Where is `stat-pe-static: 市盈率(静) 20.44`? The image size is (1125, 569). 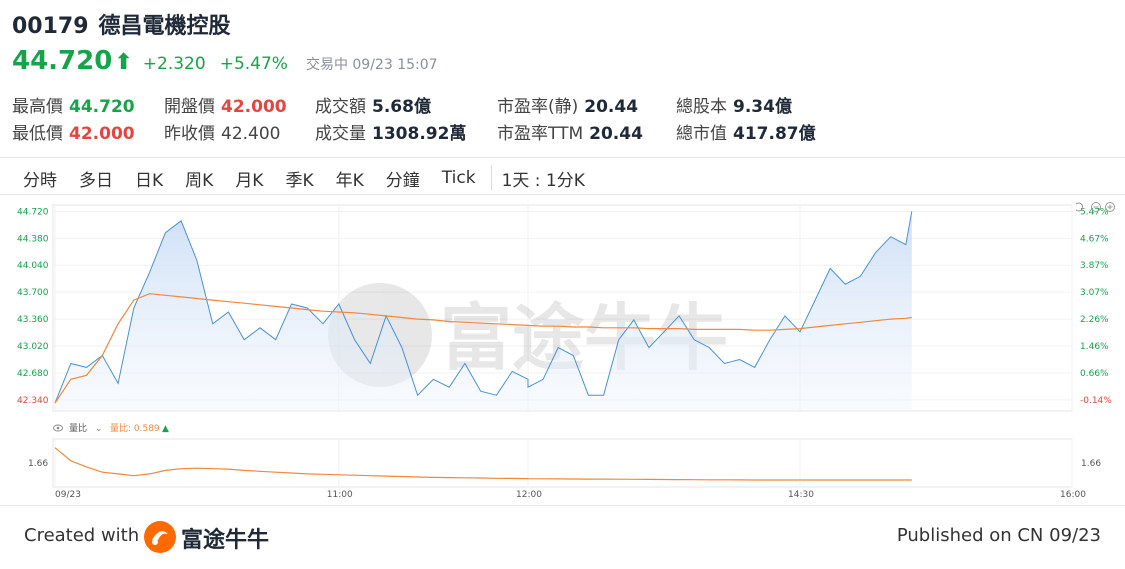 stat-pe-static: 市盈率(静) 20.44 is located at coordinates (567, 104).